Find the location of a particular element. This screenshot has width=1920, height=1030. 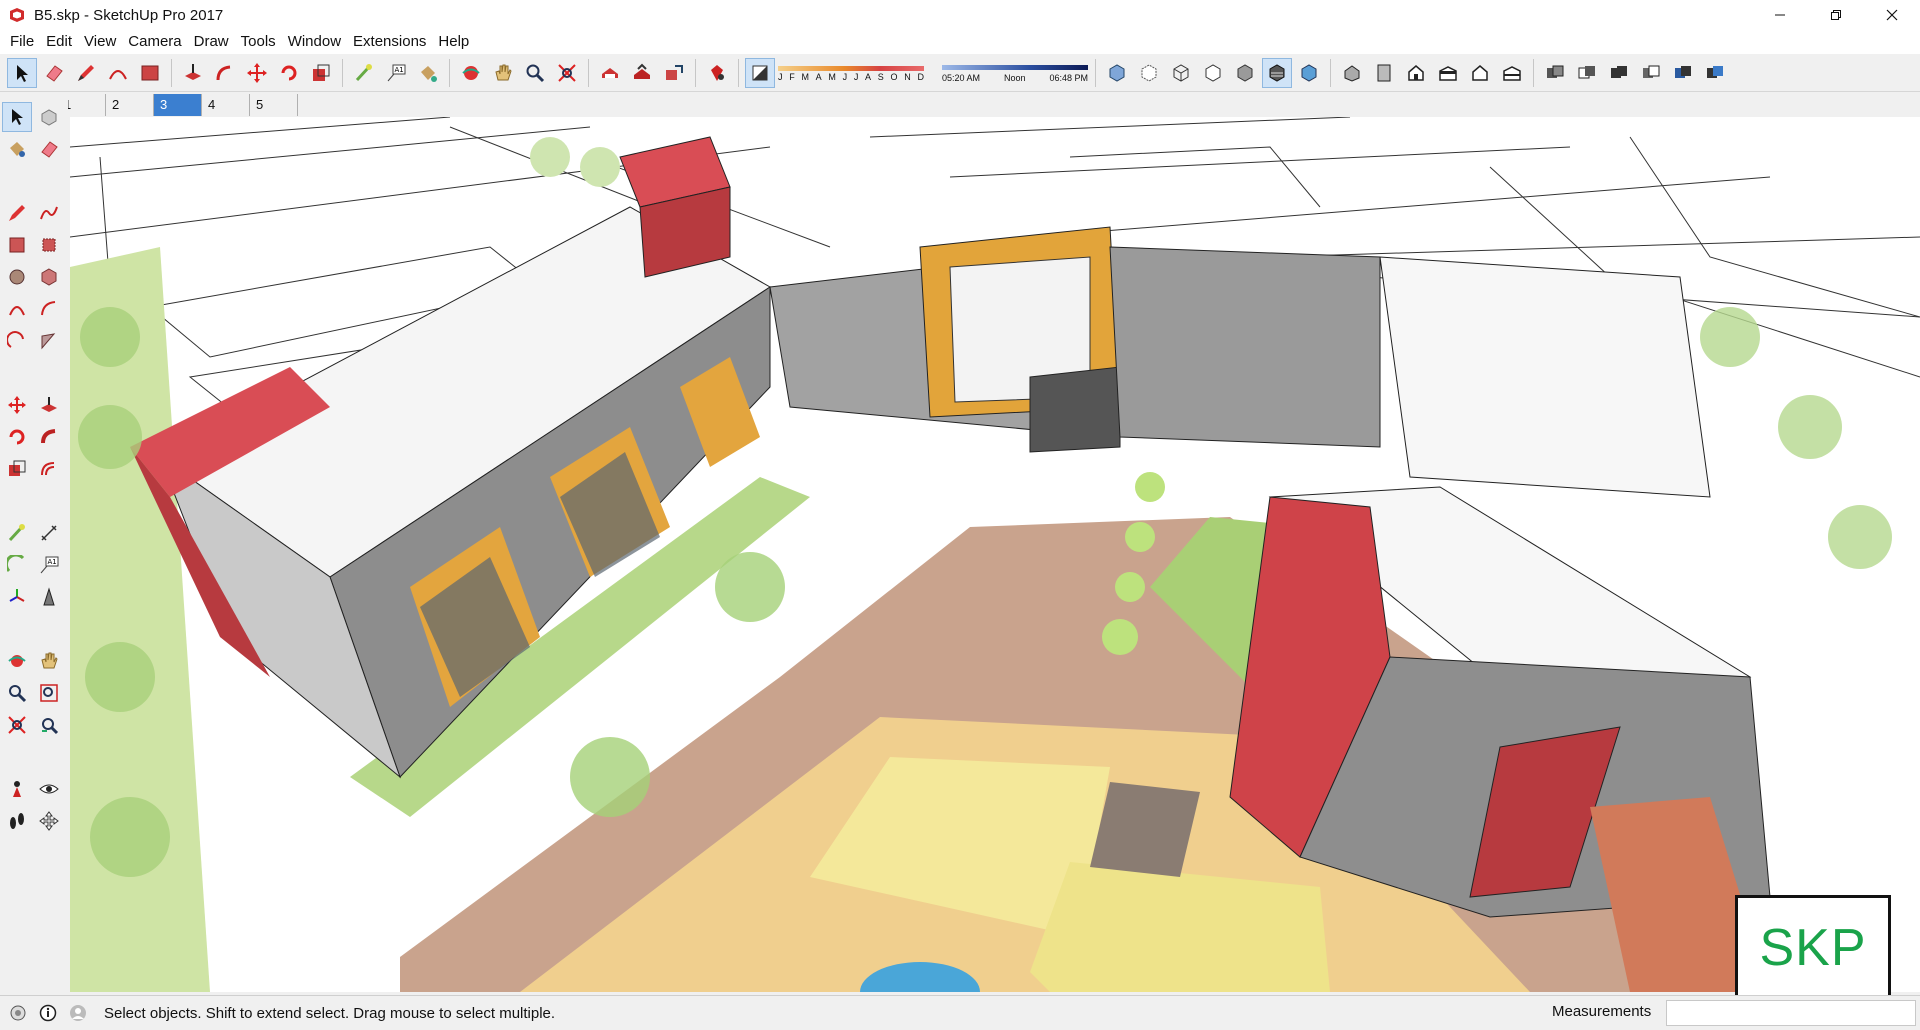

look-around-tool is located at coordinates (49, 789).